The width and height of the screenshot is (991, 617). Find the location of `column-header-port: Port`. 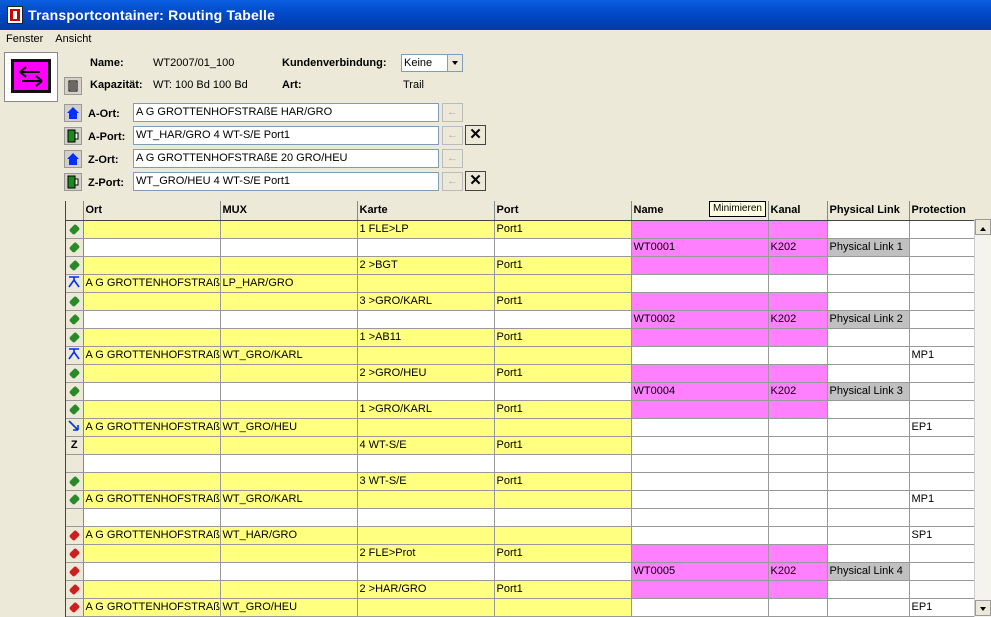

column-header-port: Port is located at coordinates (563, 211).